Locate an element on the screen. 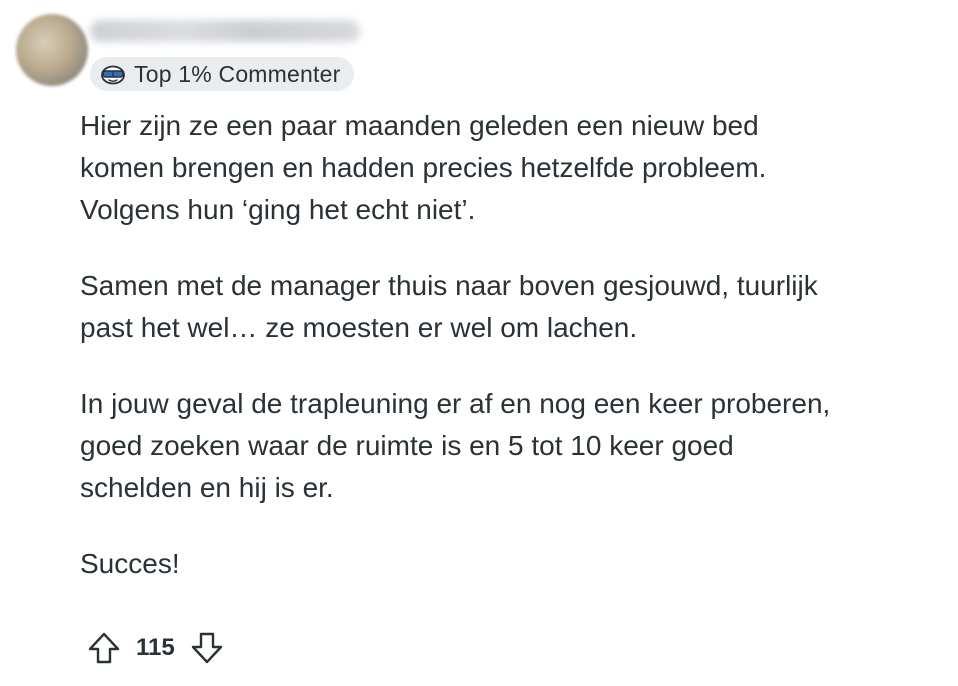 The height and width of the screenshot is (686, 958). vote-score: 115 is located at coordinates (155, 647).